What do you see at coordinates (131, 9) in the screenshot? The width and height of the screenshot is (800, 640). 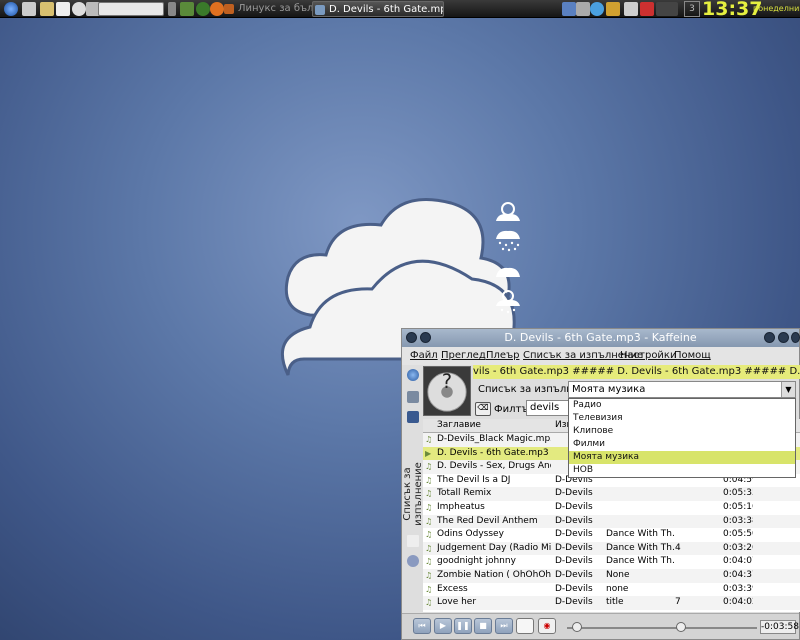 I see `quick-launch-input` at bounding box center [131, 9].